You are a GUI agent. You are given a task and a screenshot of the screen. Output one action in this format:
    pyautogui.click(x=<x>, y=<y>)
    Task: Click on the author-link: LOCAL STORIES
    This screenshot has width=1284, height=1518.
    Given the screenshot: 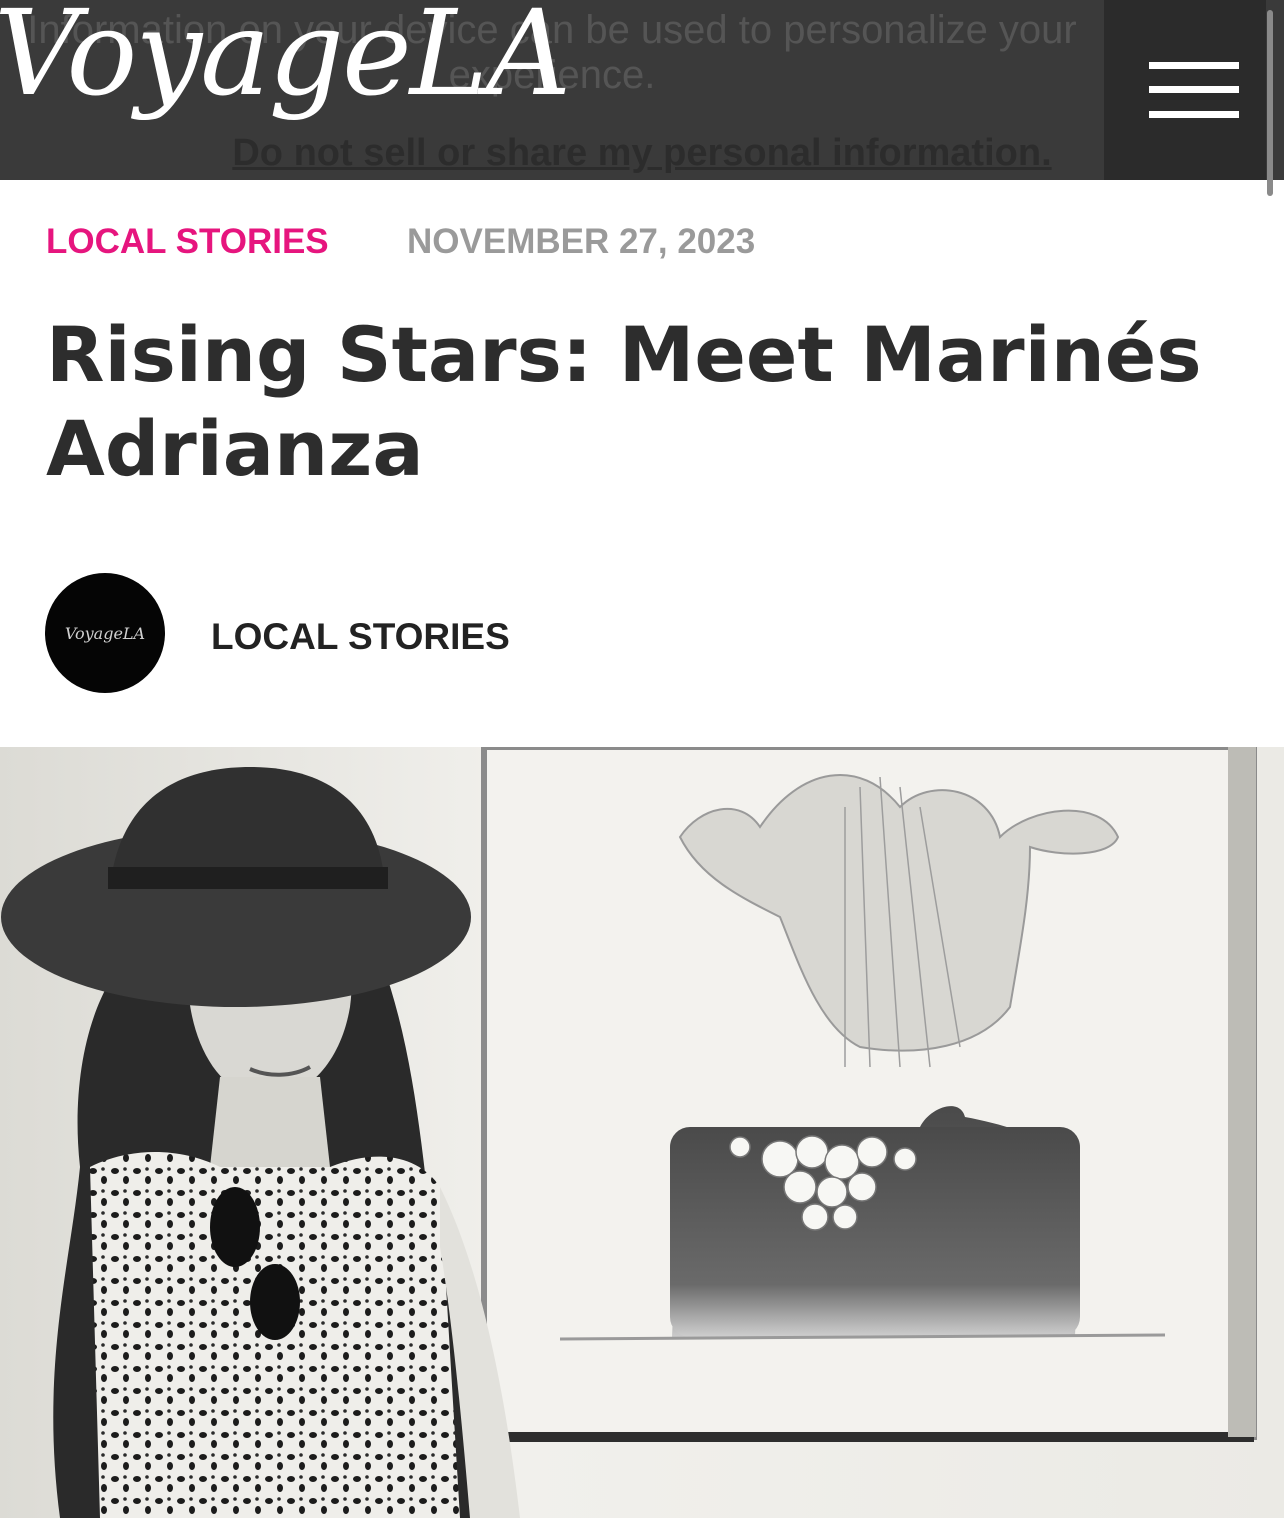 What is the action you would take?
    pyautogui.click(x=360, y=637)
    